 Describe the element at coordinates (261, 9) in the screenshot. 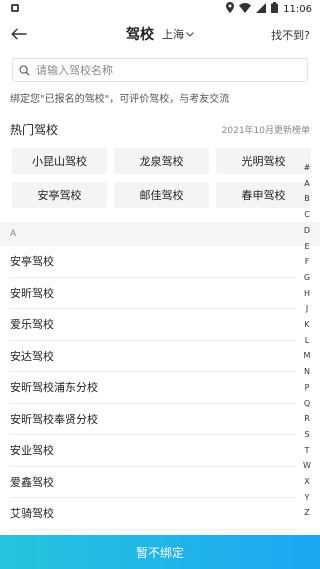

I see `signal-icon` at that location.